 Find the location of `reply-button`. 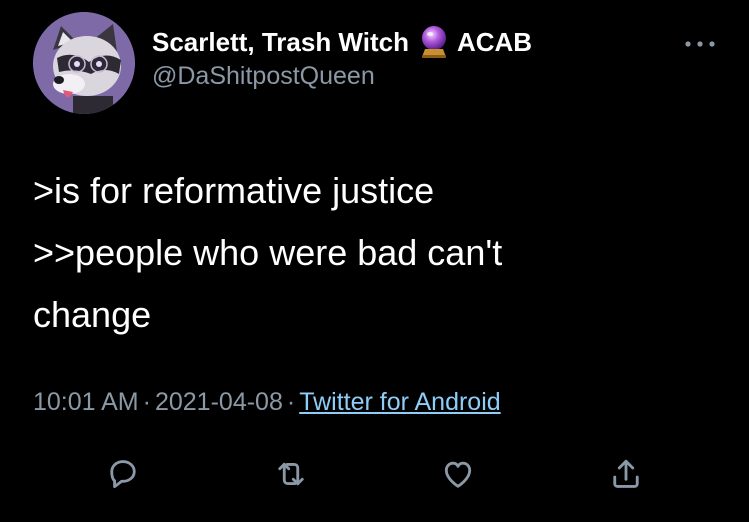

reply-button is located at coordinates (123, 474).